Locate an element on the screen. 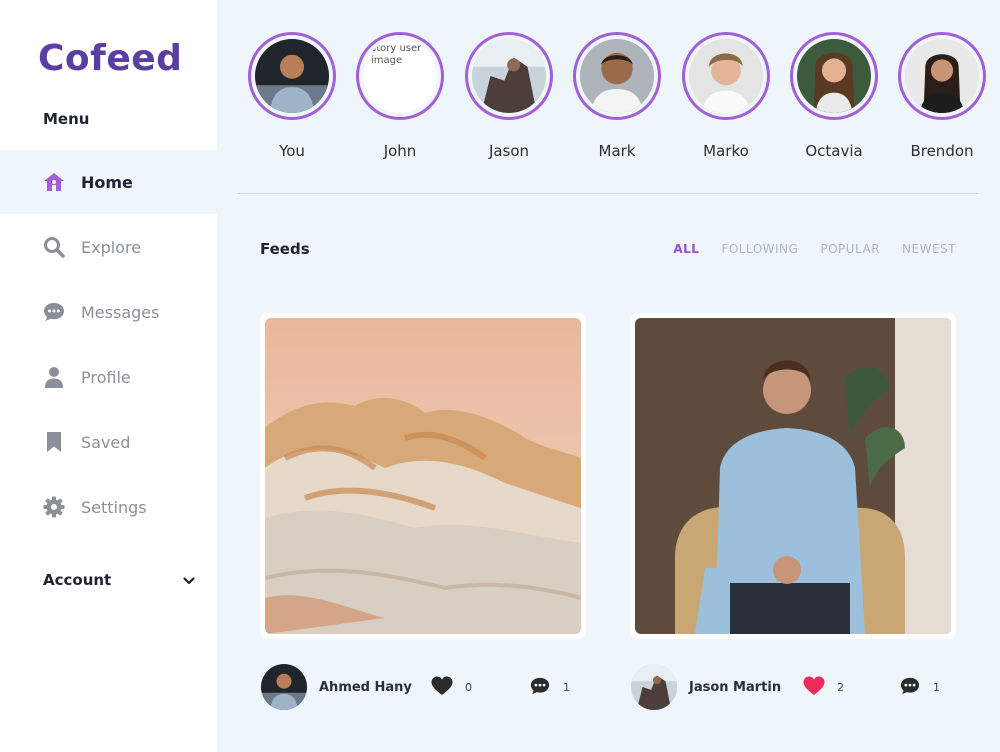 The width and height of the screenshot is (1000, 752). story-brendon: Brendon is located at coordinates (942, 96).